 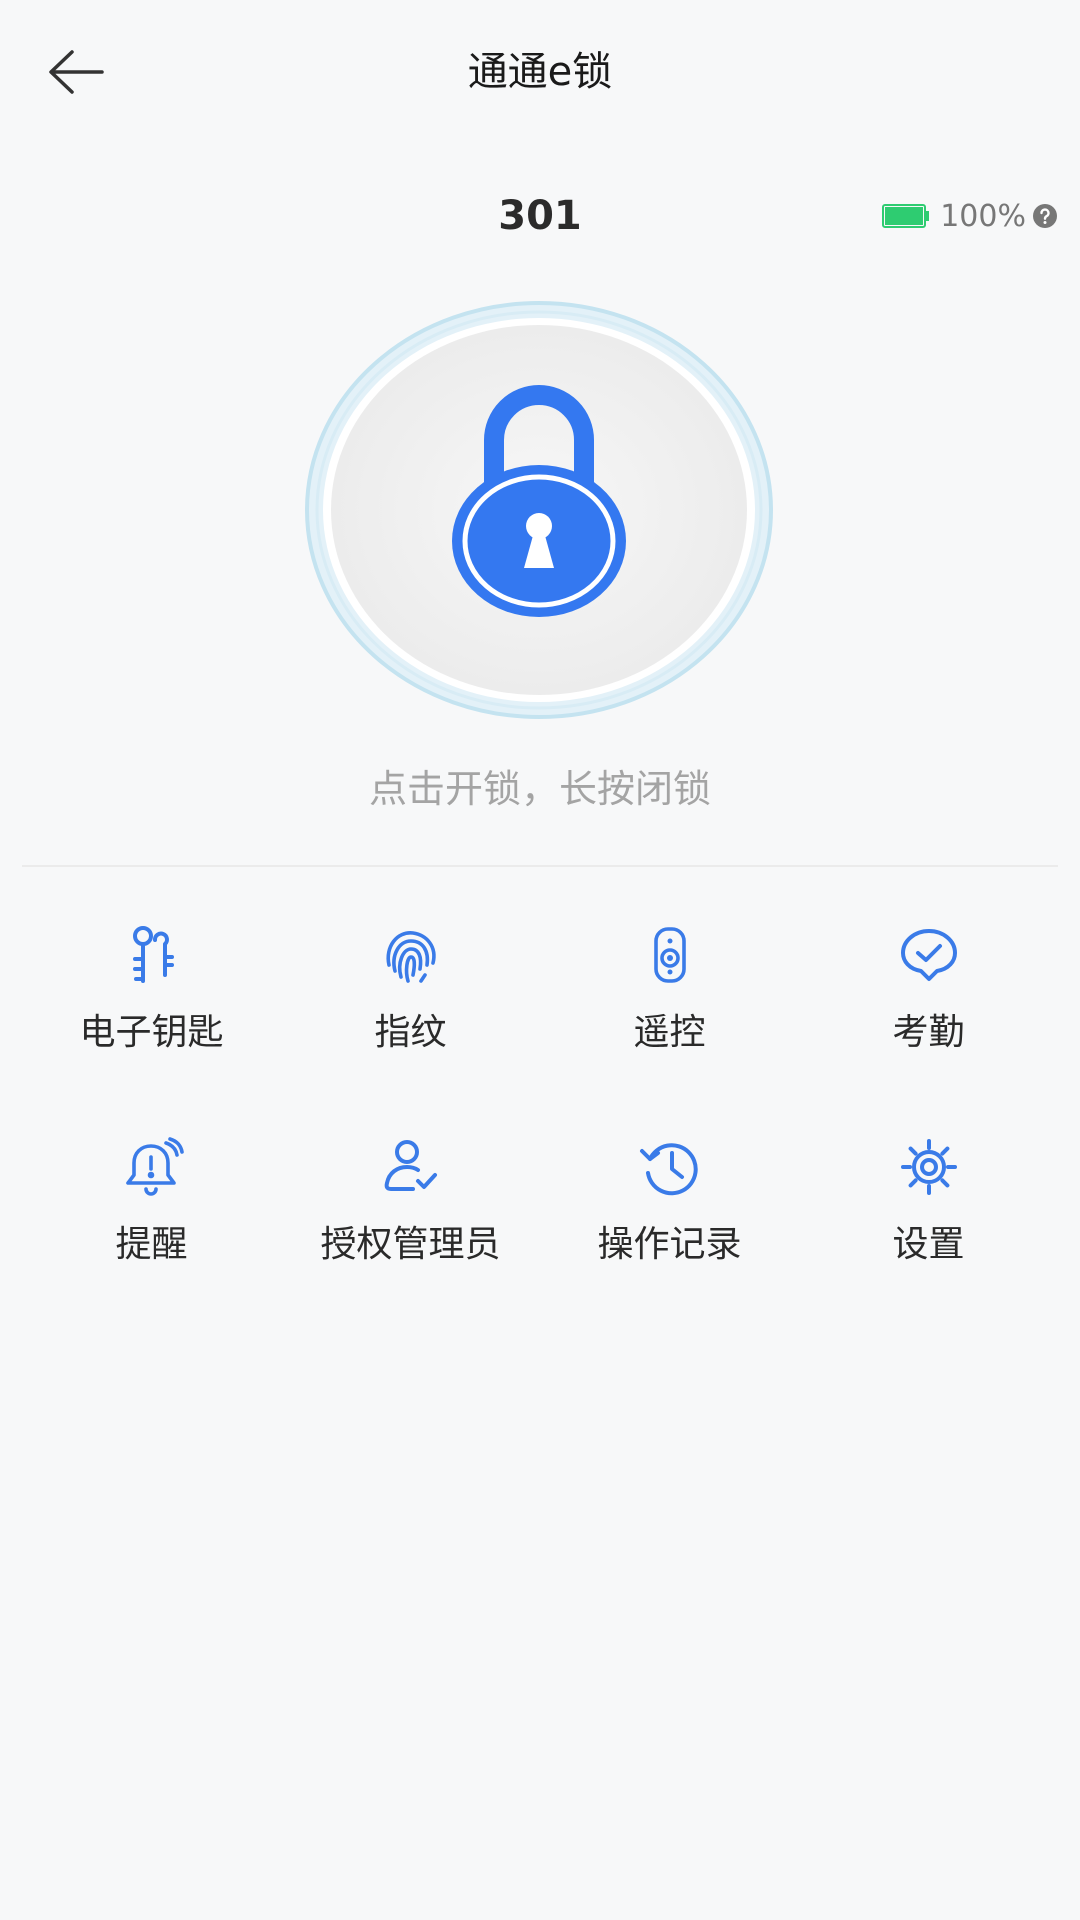 I want to click on menu-label: 考勤, so click(x=928, y=1032).